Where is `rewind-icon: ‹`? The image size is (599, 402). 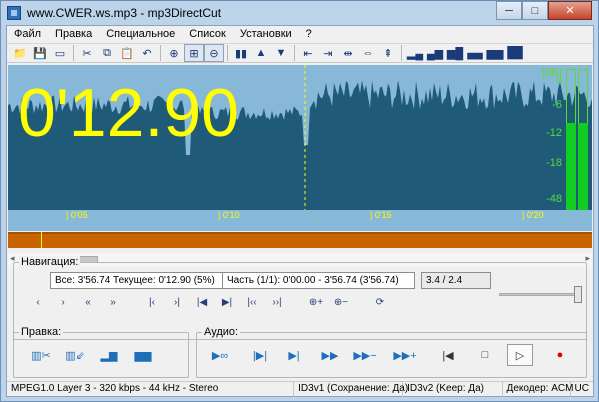
rewind-icon: ‹ is located at coordinates (38, 302).